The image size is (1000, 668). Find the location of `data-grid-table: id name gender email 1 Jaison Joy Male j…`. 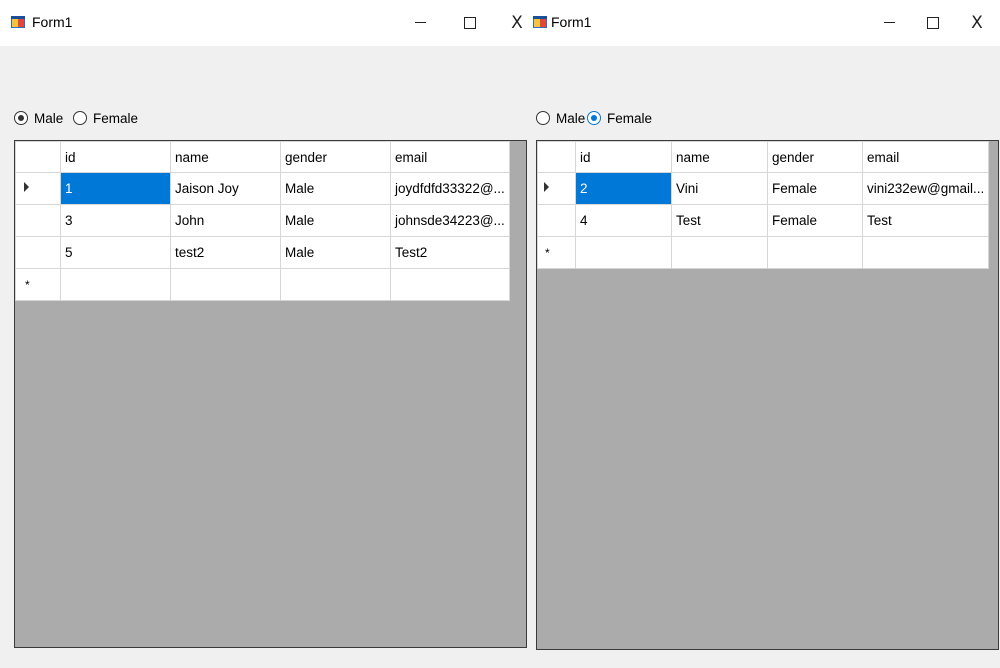

data-grid-table: id name gender email 1 Jaison Joy Male j… is located at coordinates (262, 221).